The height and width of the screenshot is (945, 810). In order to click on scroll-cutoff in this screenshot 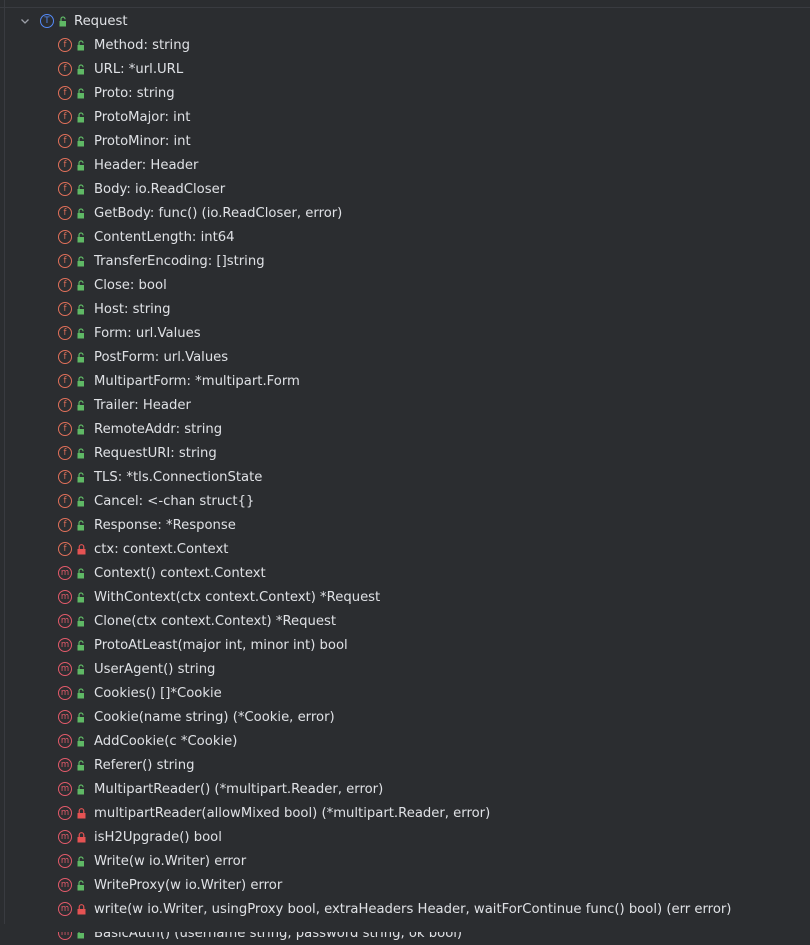, I will do `click(405, 928)`.